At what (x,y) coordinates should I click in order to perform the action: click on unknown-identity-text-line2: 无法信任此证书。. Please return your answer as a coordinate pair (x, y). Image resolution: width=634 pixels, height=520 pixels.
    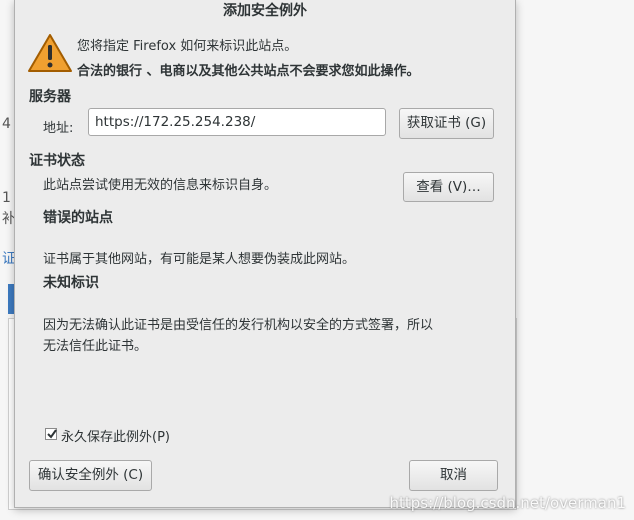
    Looking at the image, I should click on (95, 346).